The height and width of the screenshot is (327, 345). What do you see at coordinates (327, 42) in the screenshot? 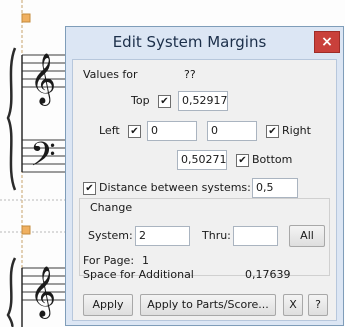
I see `close-button: ×` at bounding box center [327, 42].